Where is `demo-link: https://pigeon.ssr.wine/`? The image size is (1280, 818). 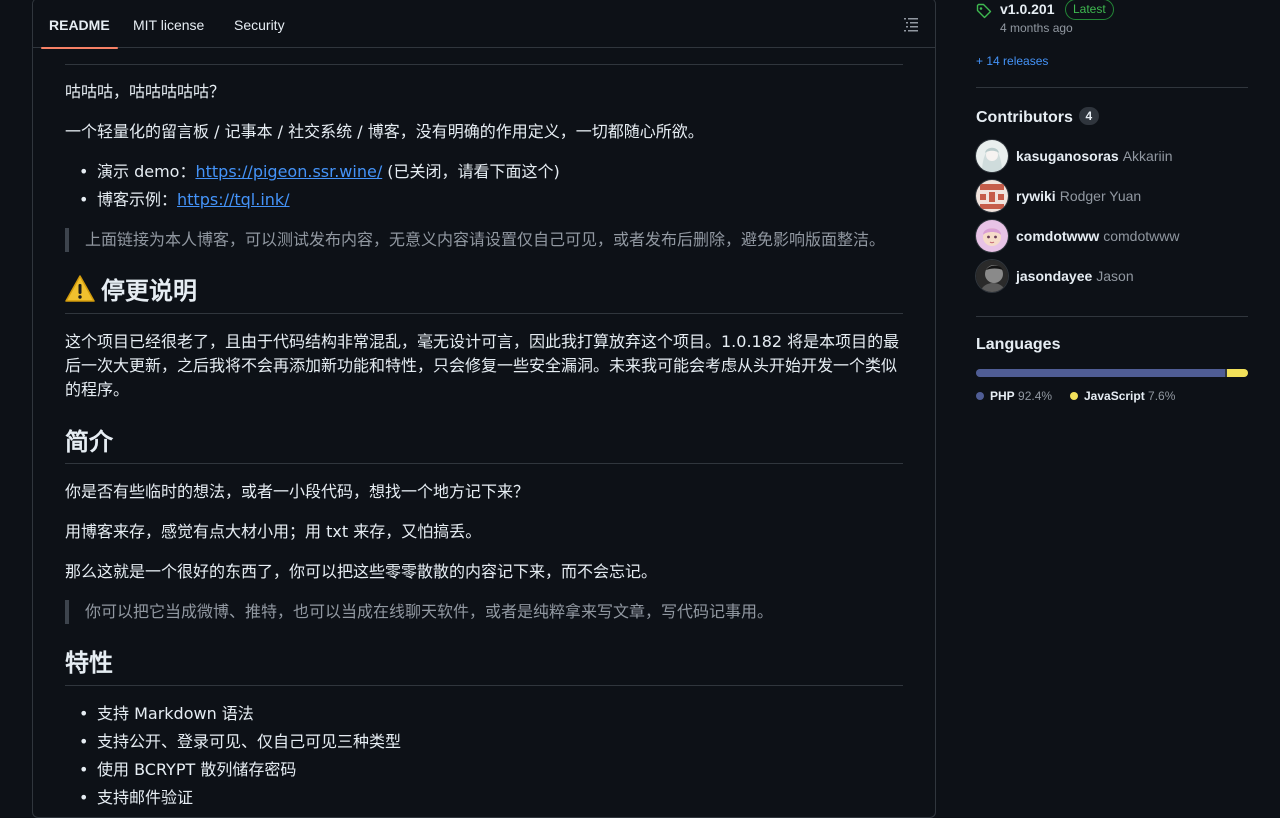
demo-link: https://pigeon.ssr.wine/ is located at coordinates (288, 171).